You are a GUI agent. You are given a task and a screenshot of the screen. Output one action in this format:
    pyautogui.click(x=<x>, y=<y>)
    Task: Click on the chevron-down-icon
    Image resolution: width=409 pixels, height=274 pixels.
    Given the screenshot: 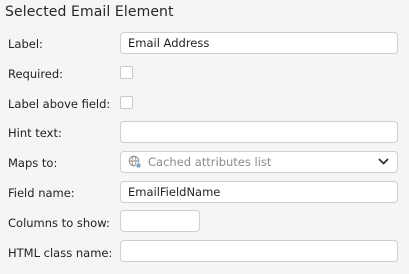 What is the action you would take?
    pyautogui.click(x=383, y=162)
    